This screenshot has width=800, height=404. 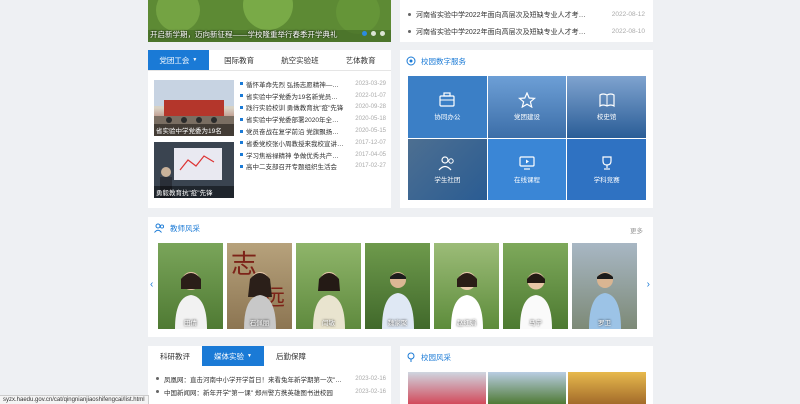 I want to click on teacher-card: 田倩, so click(x=190, y=286).